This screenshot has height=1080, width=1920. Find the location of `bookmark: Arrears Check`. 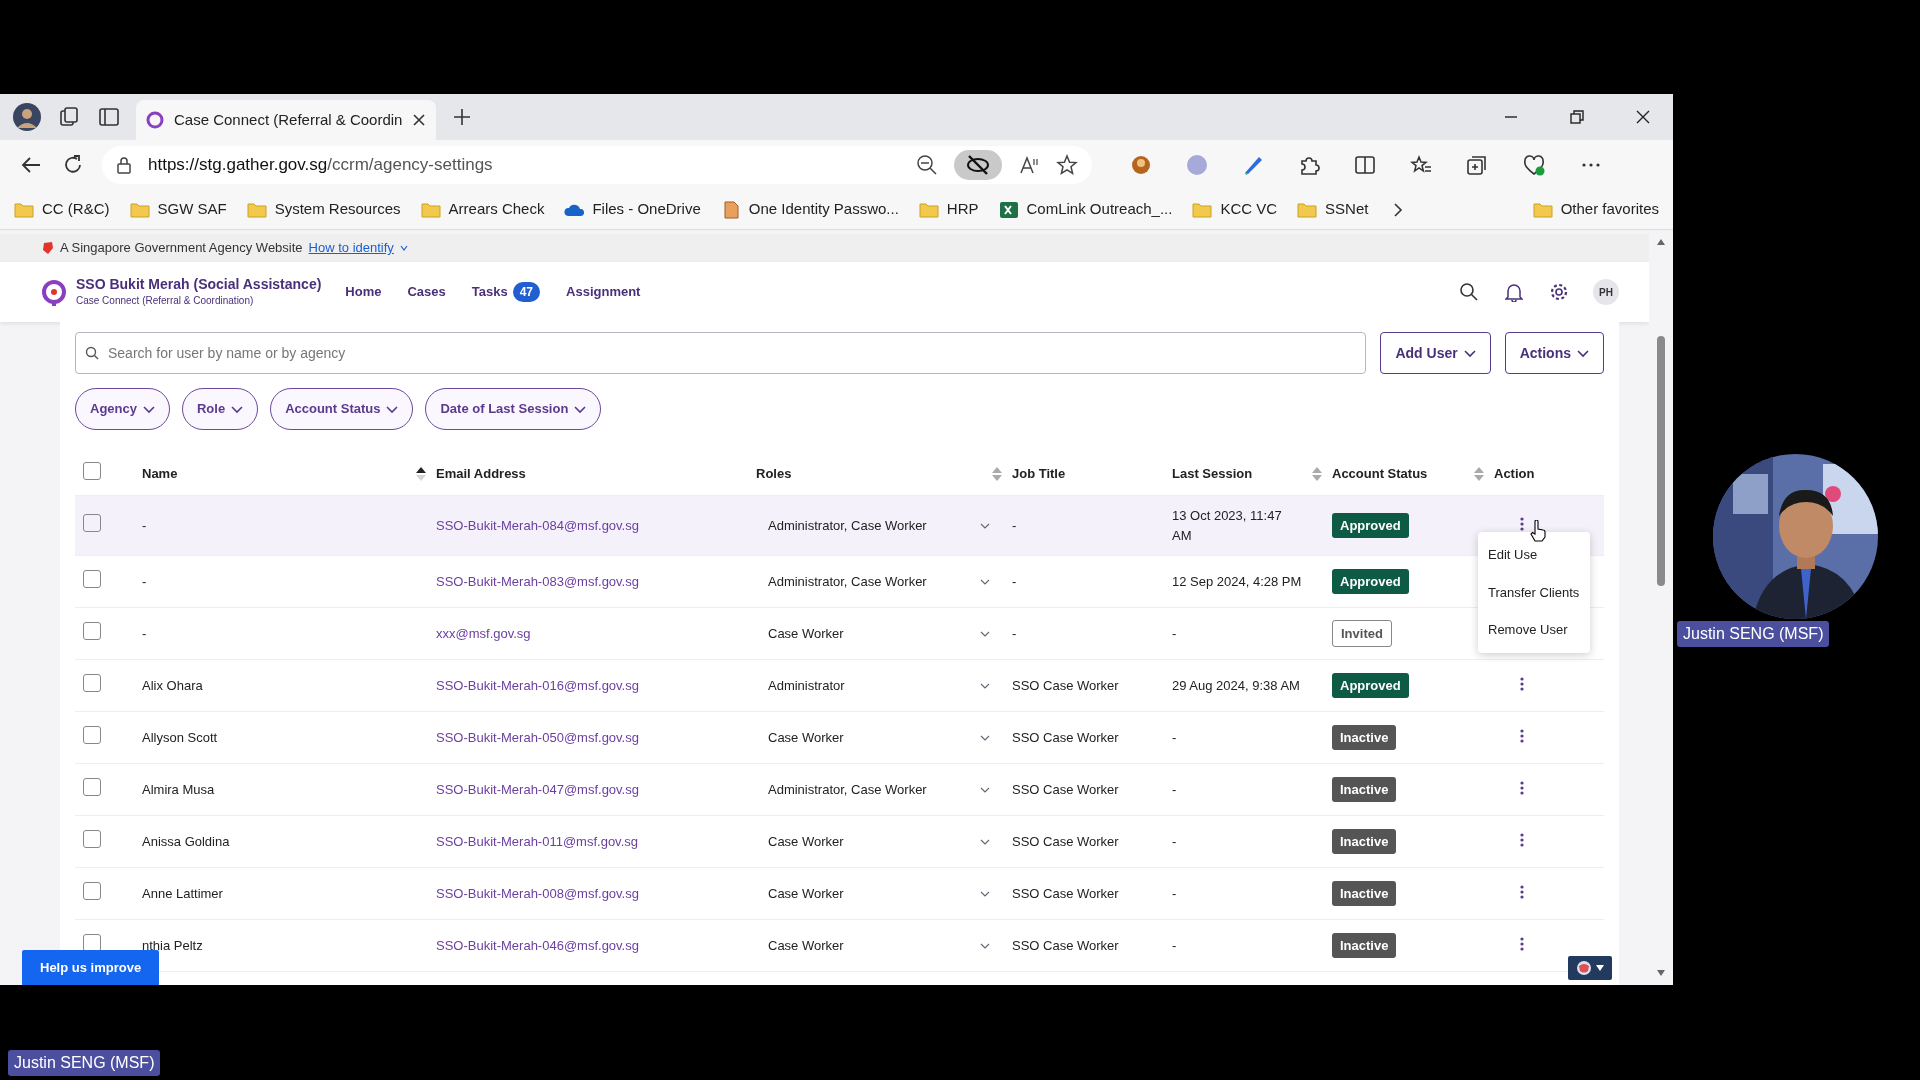

bookmark: Arrears Check is located at coordinates (482, 209).